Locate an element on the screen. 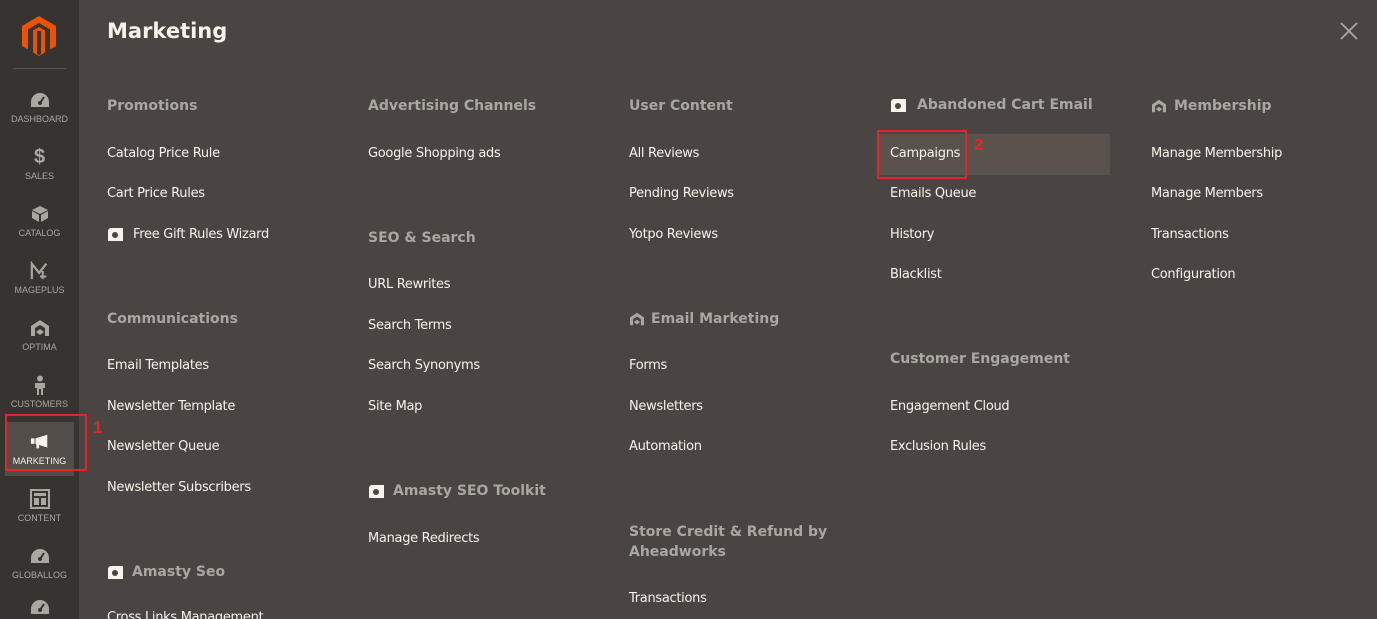 Image resolution: width=1377 pixels, height=619 pixels. link-newsletter-template: Newsletter Template is located at coordinates (171, 406).